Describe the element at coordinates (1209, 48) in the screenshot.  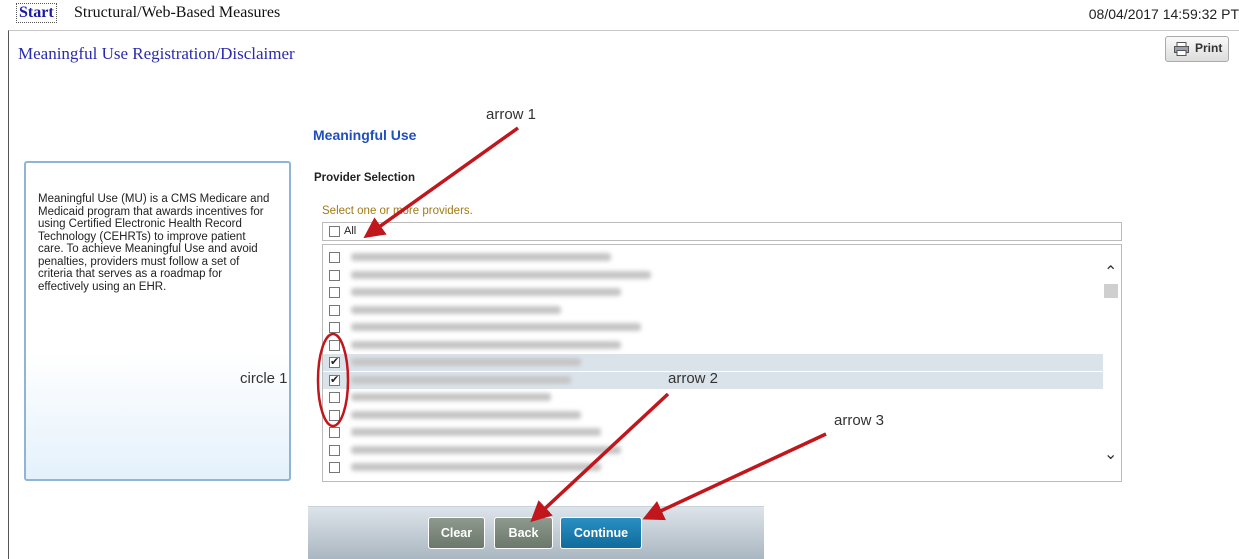
I see `print-label: Print` at that location.